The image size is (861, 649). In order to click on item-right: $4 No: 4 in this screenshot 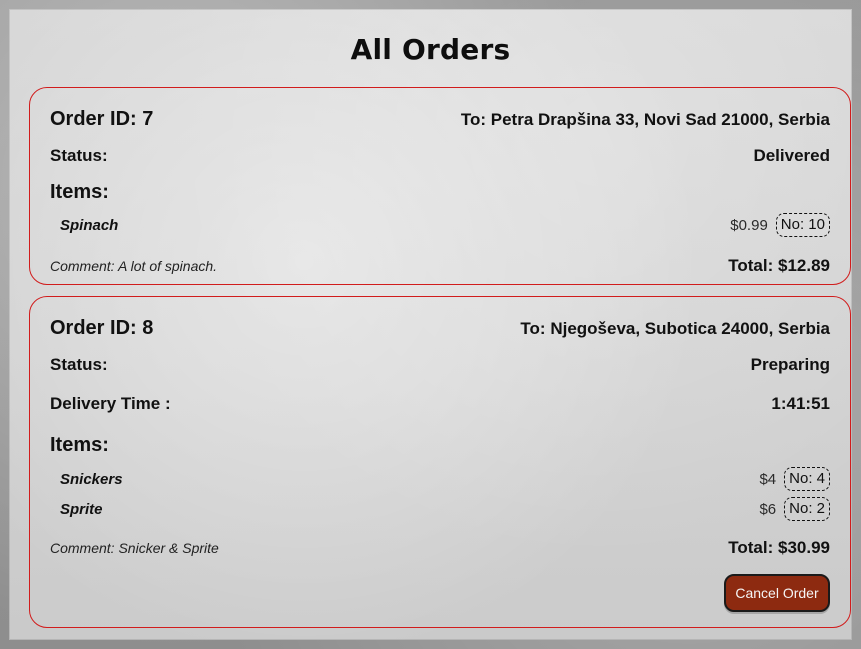, I will do `click(794, 479)`.